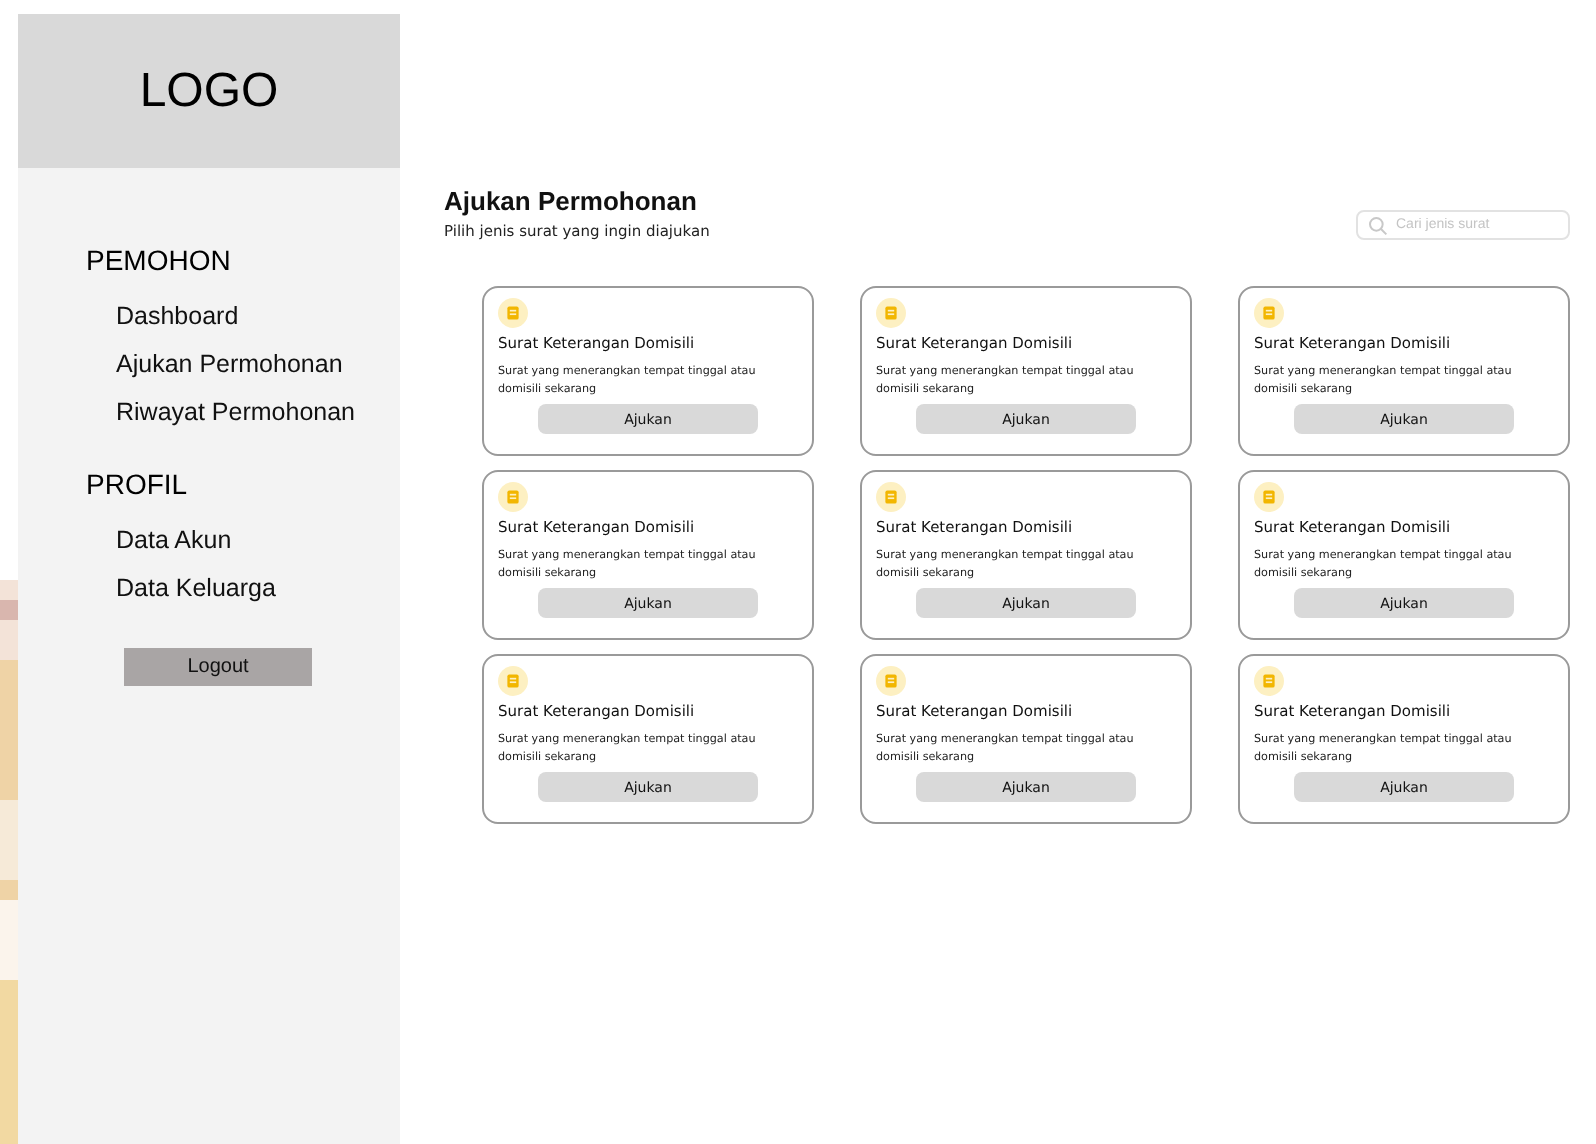 This screenshot has height=1144, width=1596. Describe the element at coordinates (1378, 226) in the screenshot. I see `search-icon` at that location.